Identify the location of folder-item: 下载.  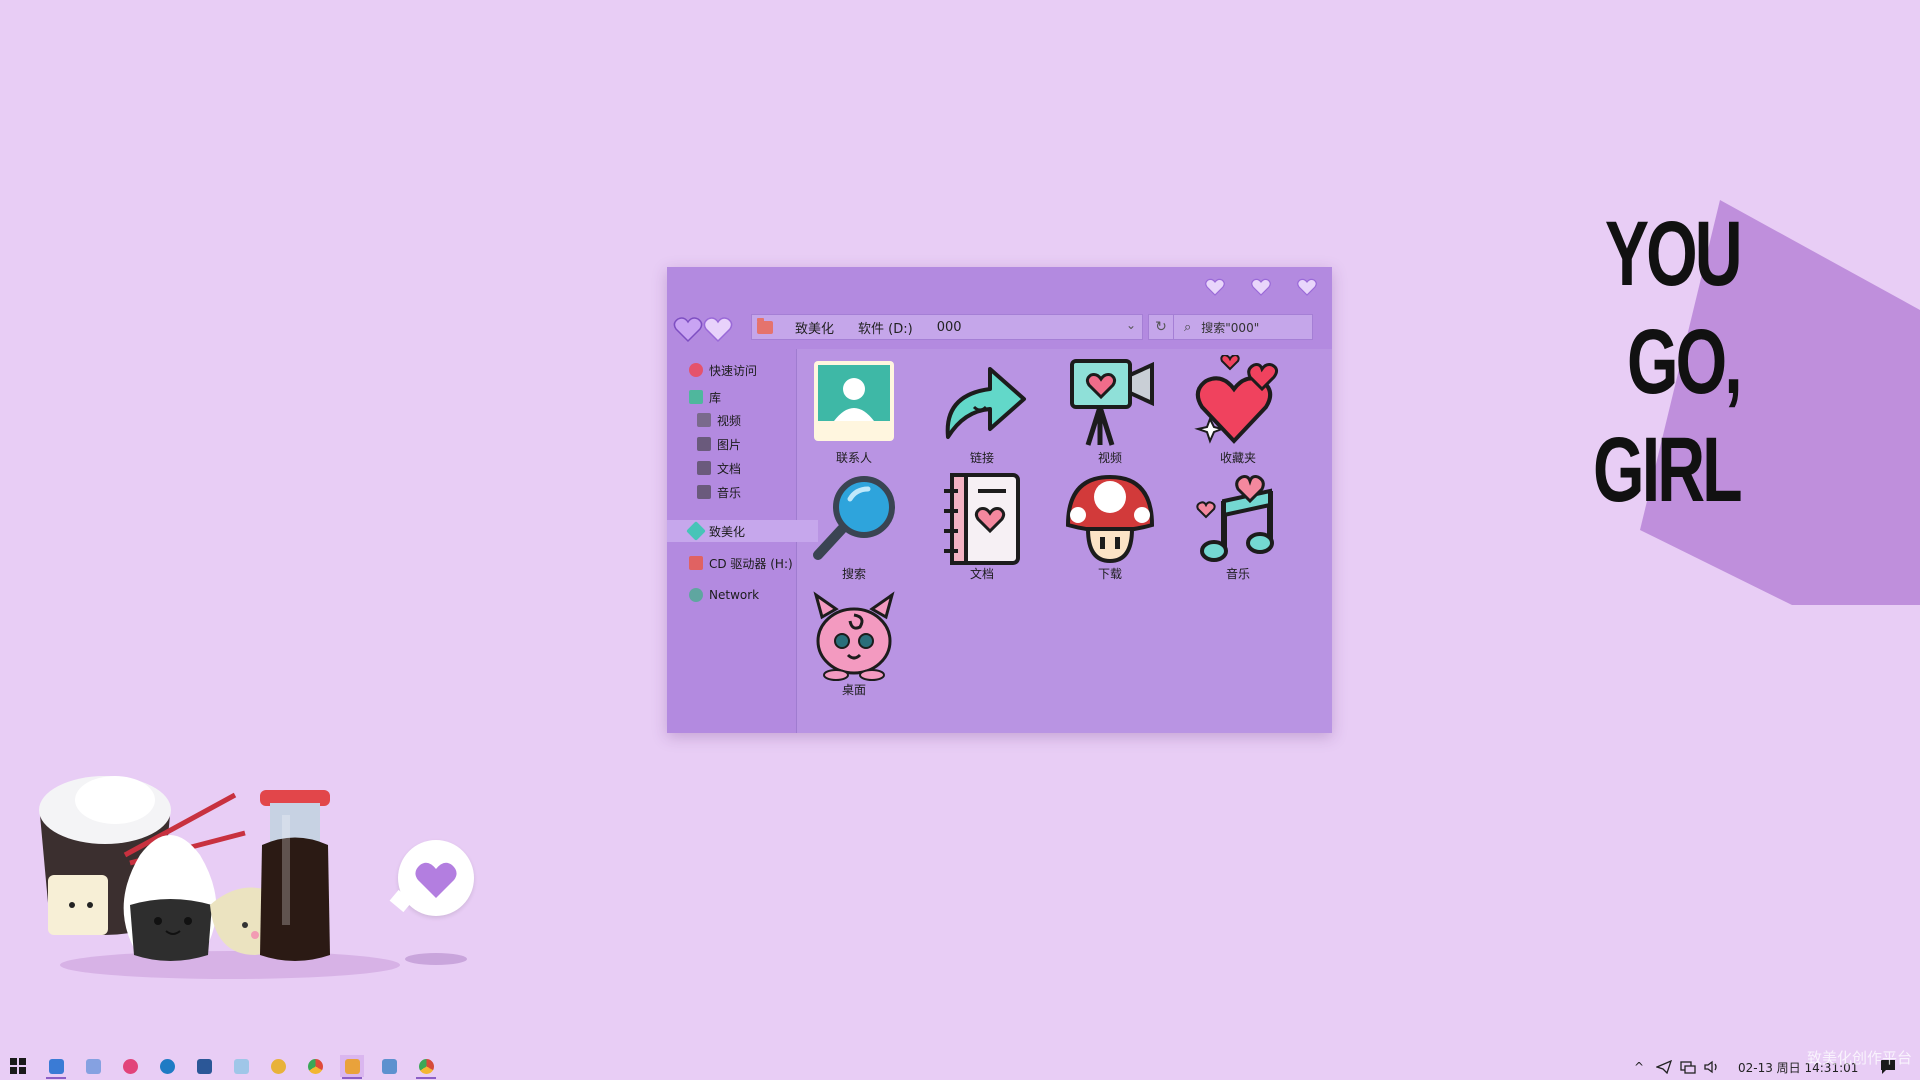
(1110, 527).